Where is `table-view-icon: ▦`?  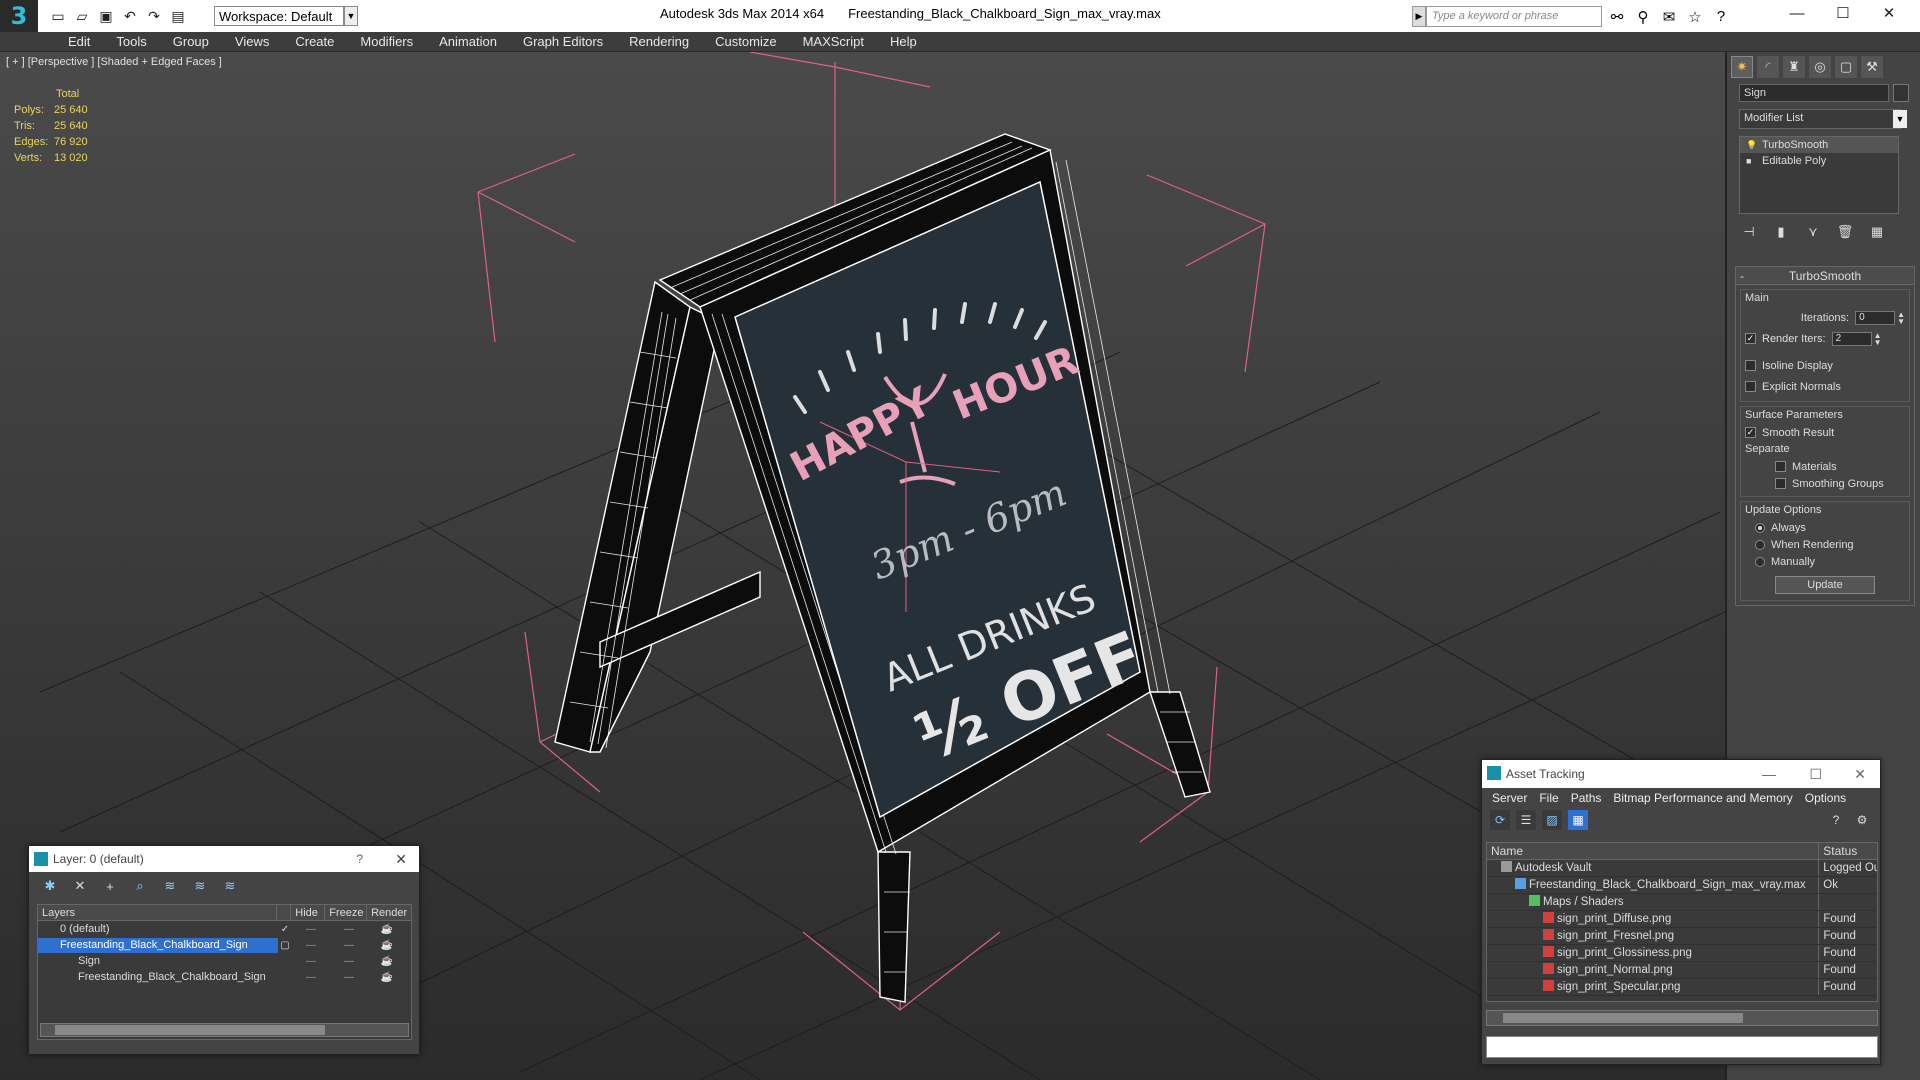
table-view-icon: ▦ is located at coordinates (1578, 820).